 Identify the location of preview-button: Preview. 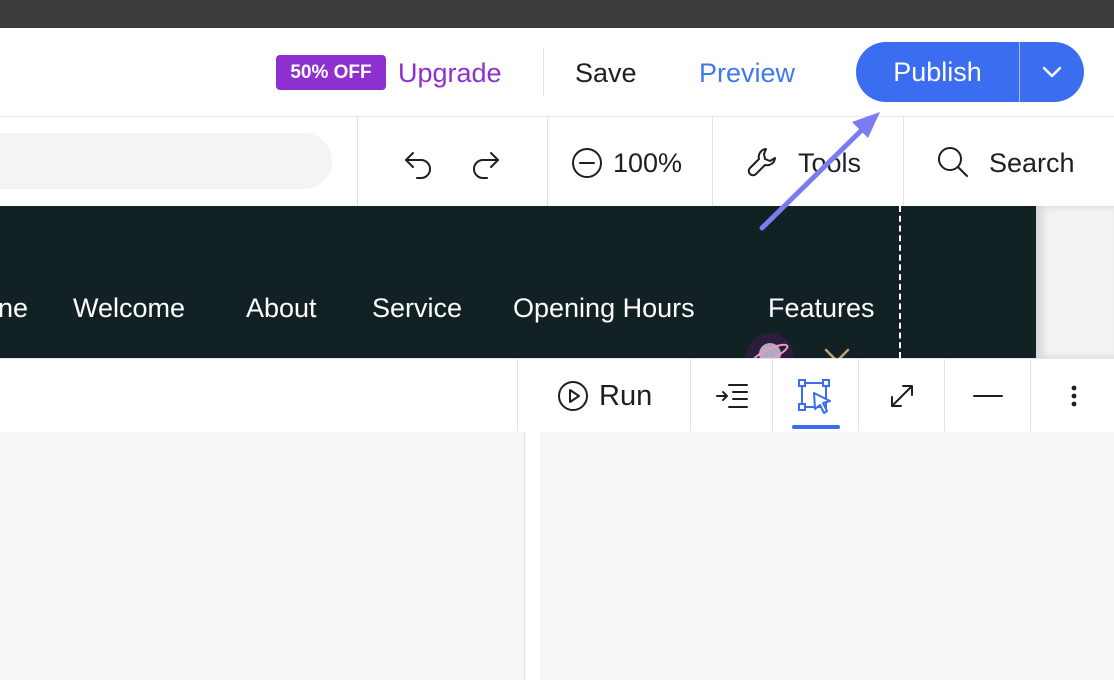
(747, 73).